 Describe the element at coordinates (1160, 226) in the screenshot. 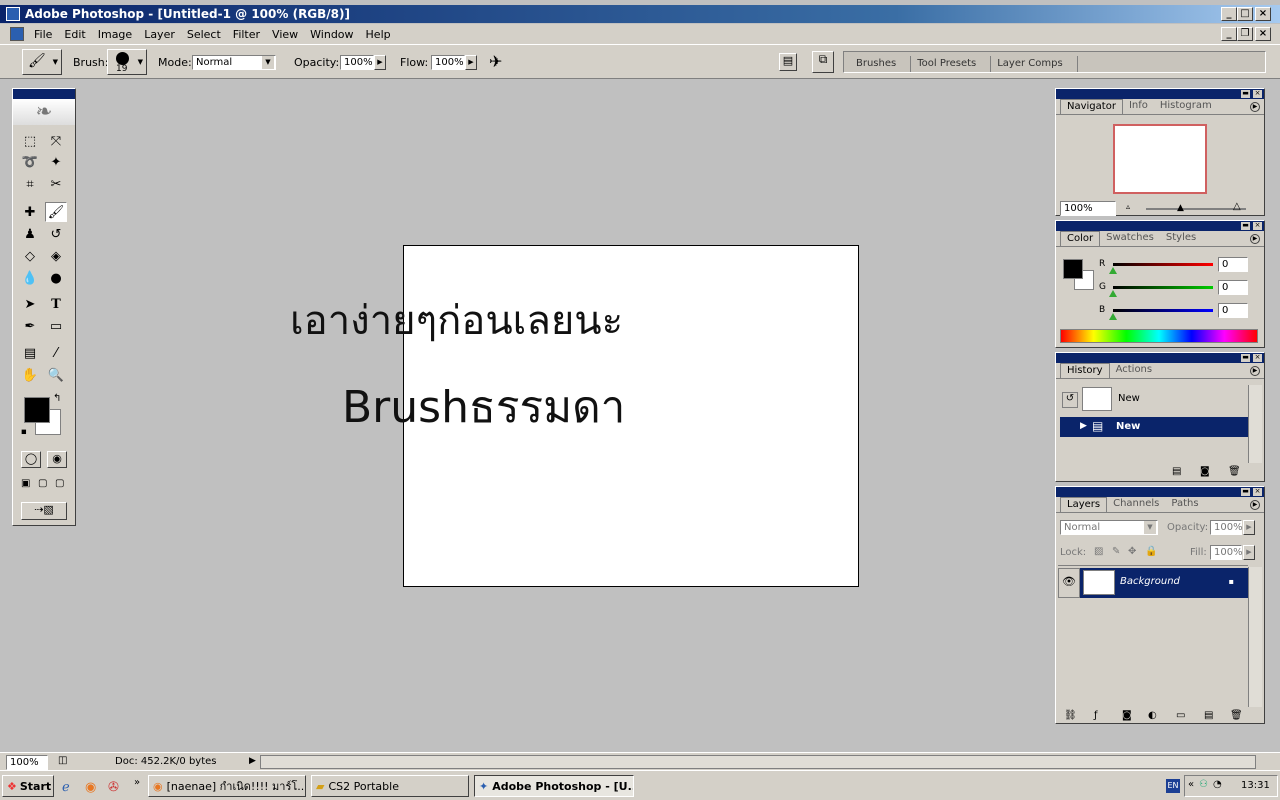

I see `color-panel-titlebar: ▬ ×` at that location.